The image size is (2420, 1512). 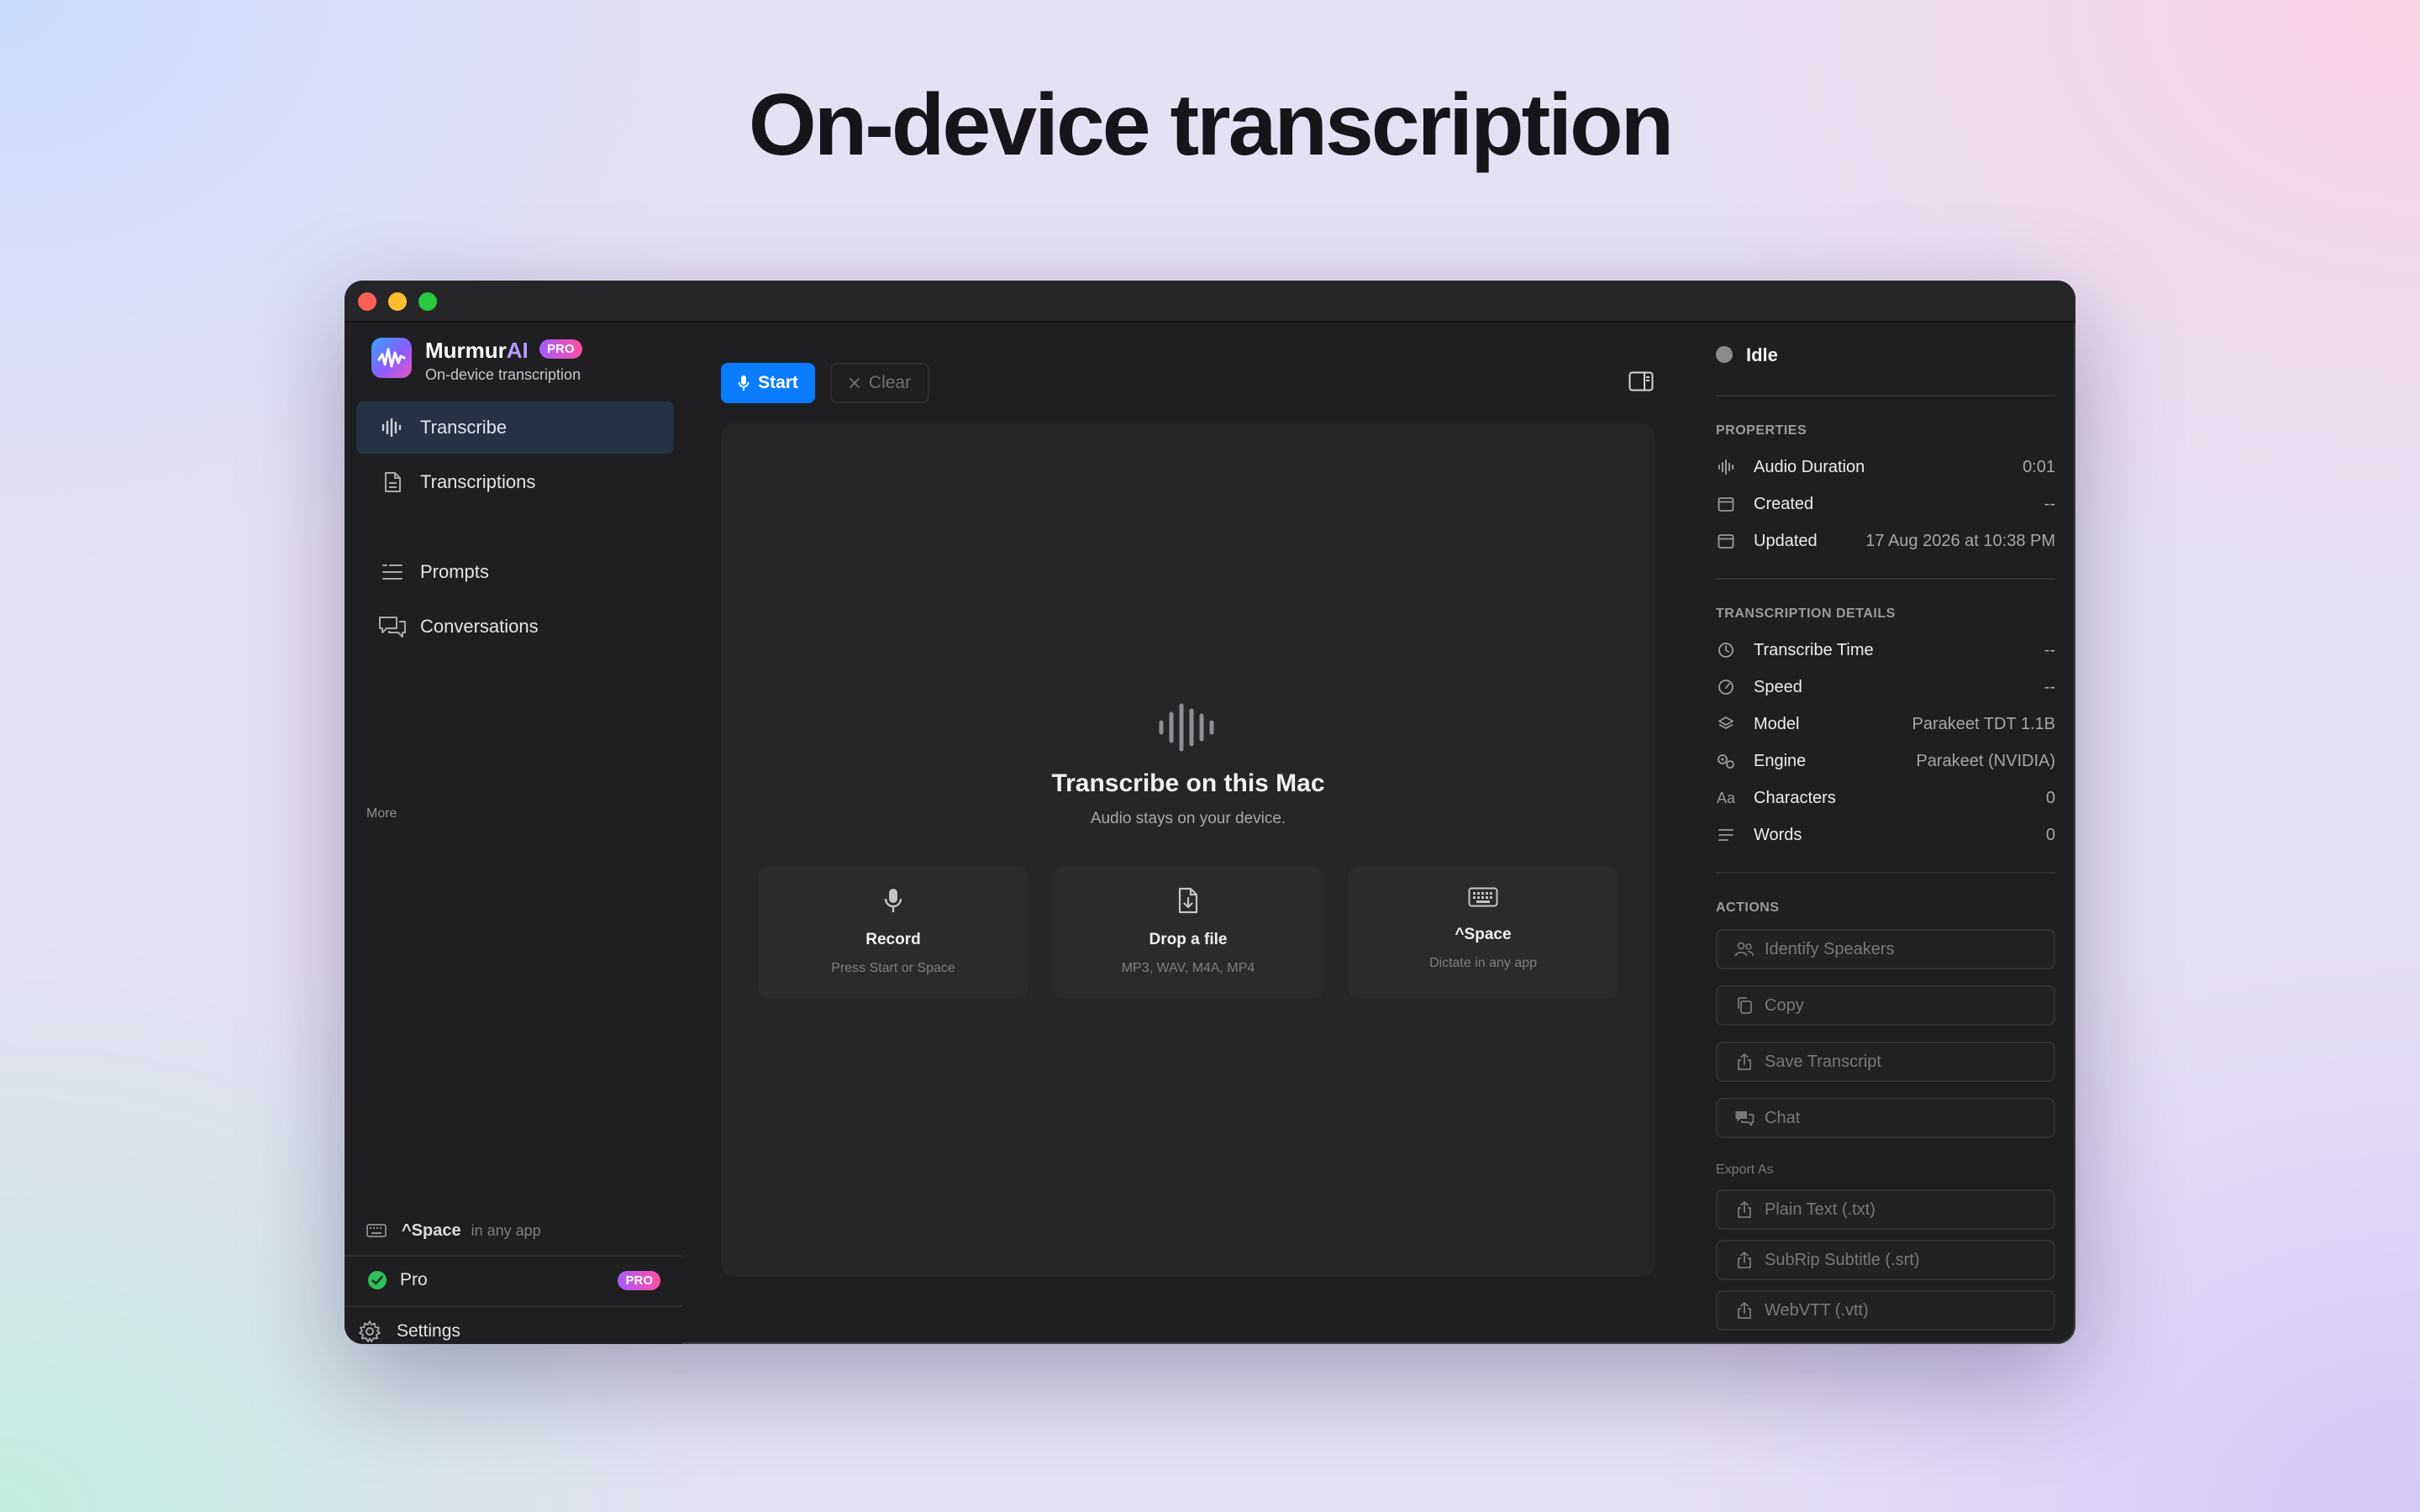 What do you see at coordinates (1744, 1005) in the screenshot?
I see `copy-icon` at bounding box center [1744, 1005].